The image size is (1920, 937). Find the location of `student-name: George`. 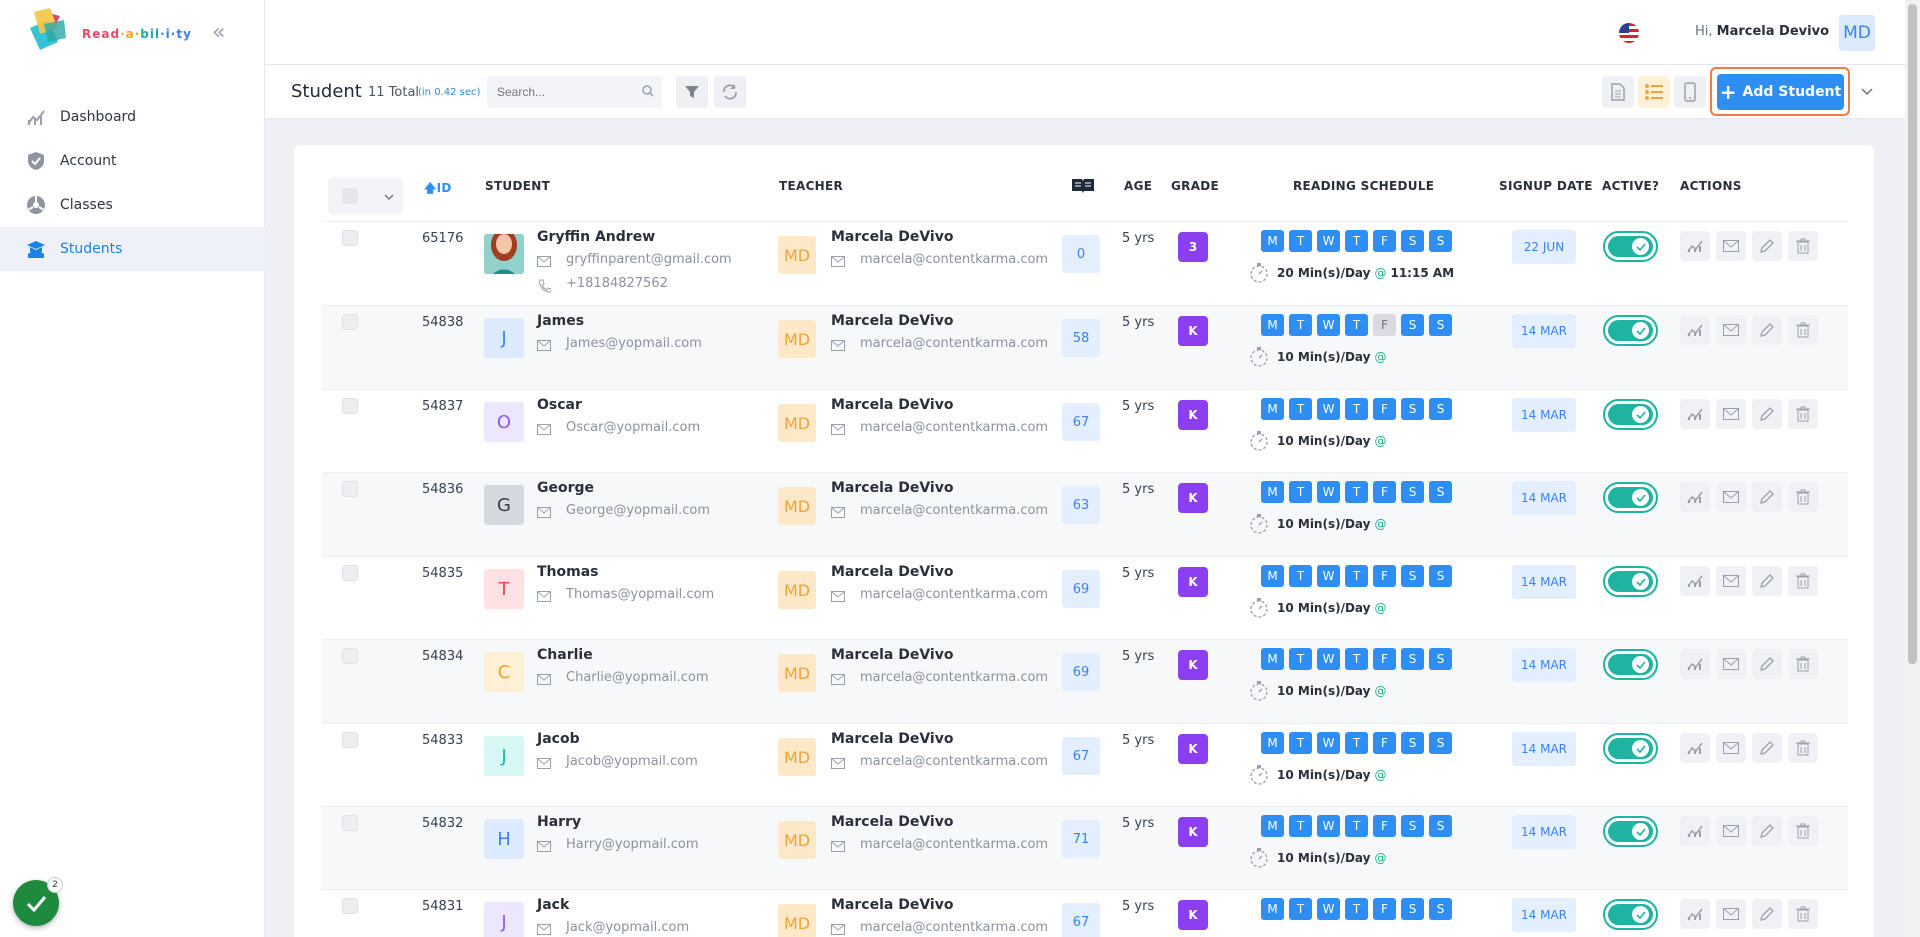

student-name: George is located at coordinates (565, 488).